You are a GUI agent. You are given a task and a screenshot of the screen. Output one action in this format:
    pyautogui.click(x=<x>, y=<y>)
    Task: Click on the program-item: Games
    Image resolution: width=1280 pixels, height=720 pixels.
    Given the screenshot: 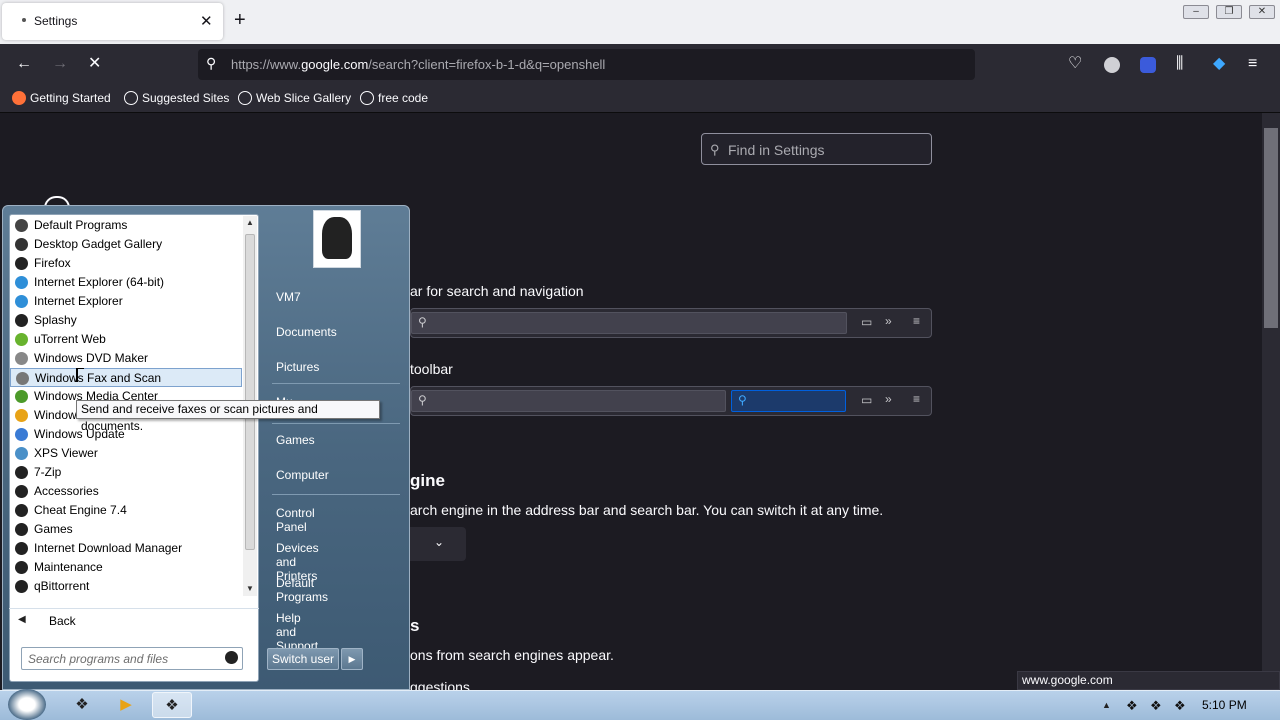 What is the action you would take?
    pyautogui.click(x=126, y=529)
    